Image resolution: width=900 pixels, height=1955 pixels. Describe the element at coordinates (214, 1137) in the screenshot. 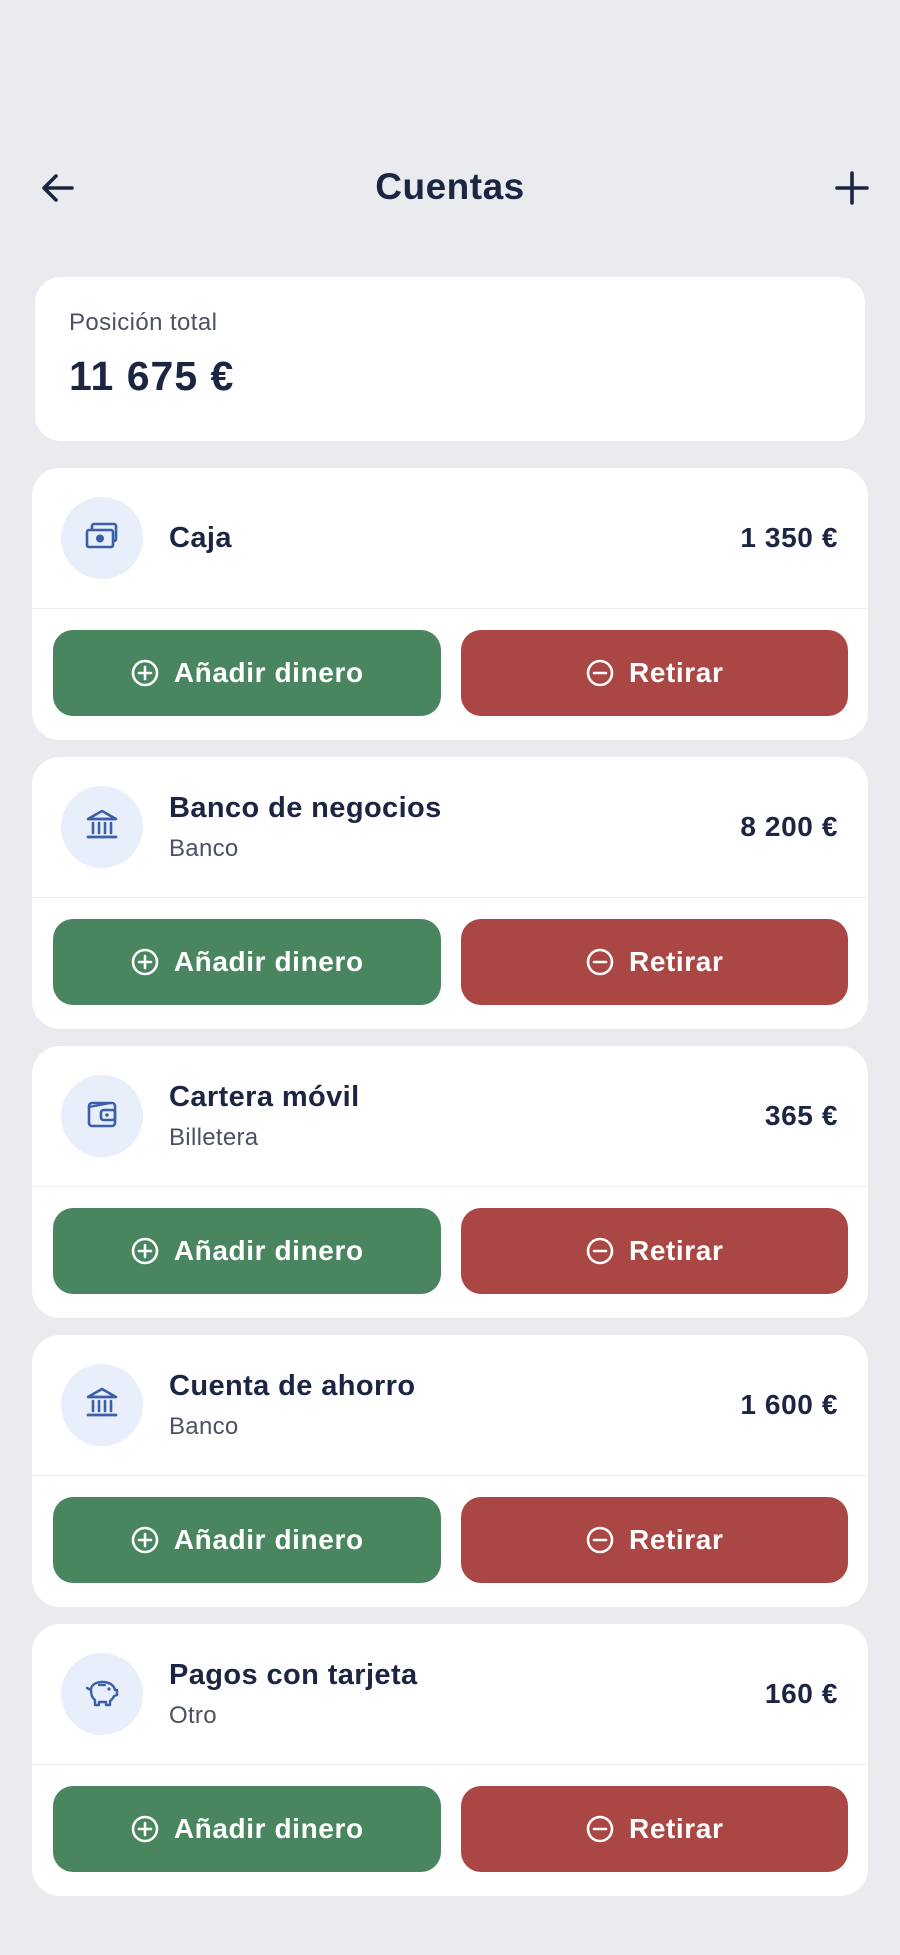

I see `account-type: Billetera` at that location.